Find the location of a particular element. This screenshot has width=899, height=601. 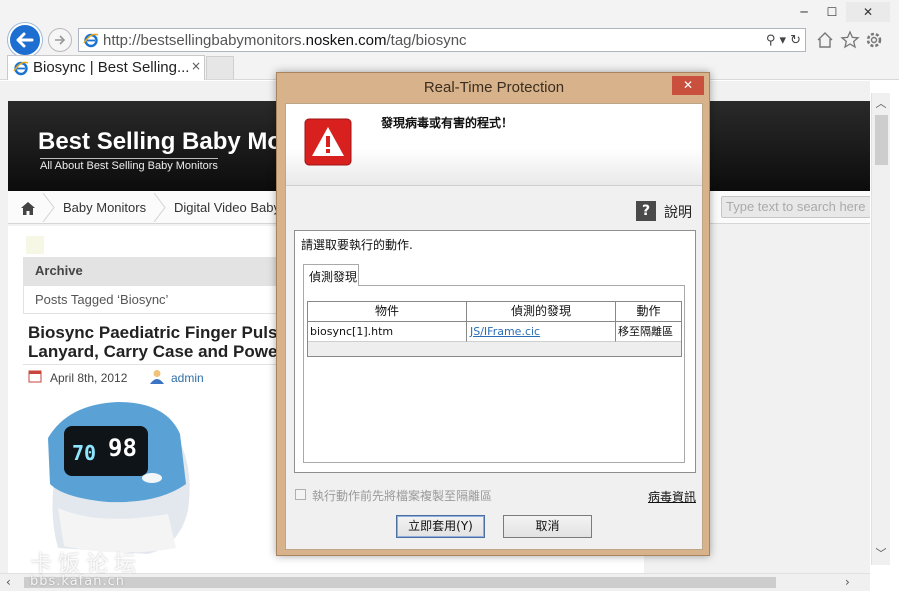

post-date: April 8th, 2012 is located at coordinates (89, 378).